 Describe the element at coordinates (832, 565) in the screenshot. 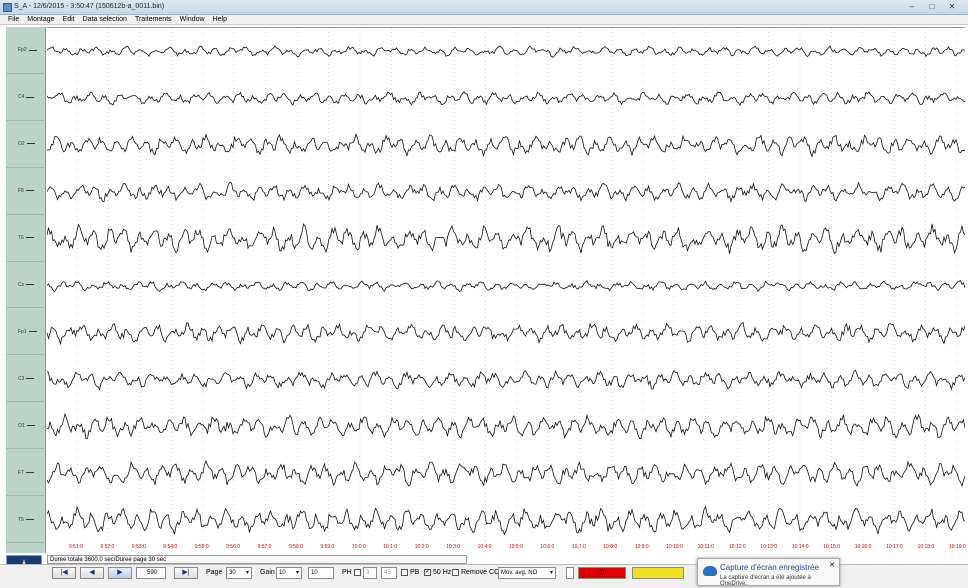

I see `close-icon: ✕` at that location.